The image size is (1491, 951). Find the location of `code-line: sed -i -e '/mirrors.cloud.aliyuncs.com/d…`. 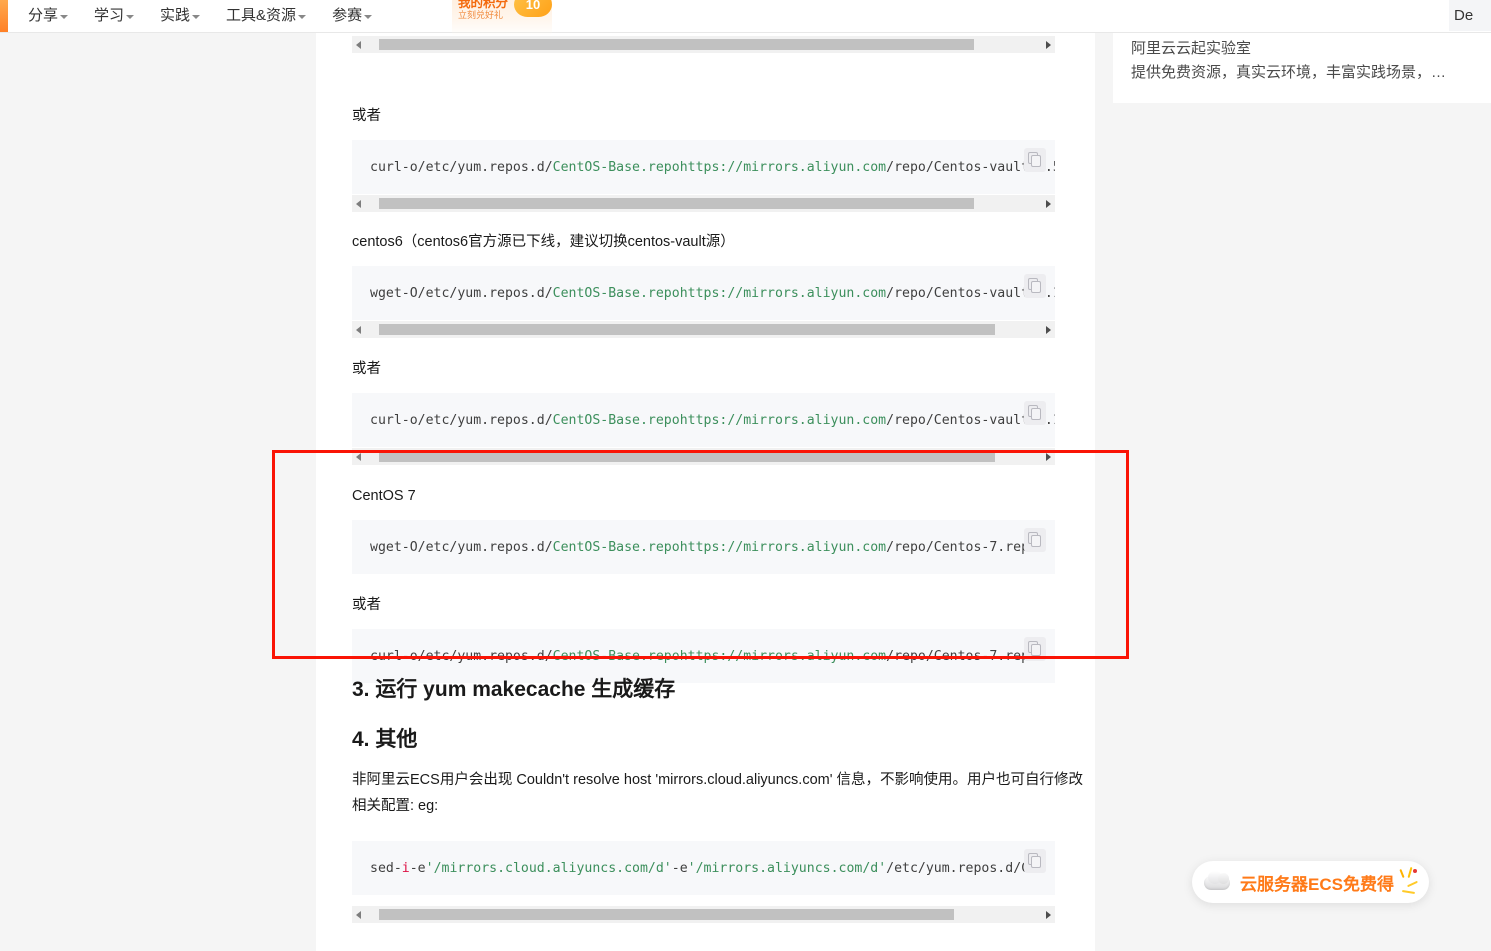

code-line: sed -i -e '/mirrors.cloud.aliyuncs.com/d… is located at coordinates (707, 868).